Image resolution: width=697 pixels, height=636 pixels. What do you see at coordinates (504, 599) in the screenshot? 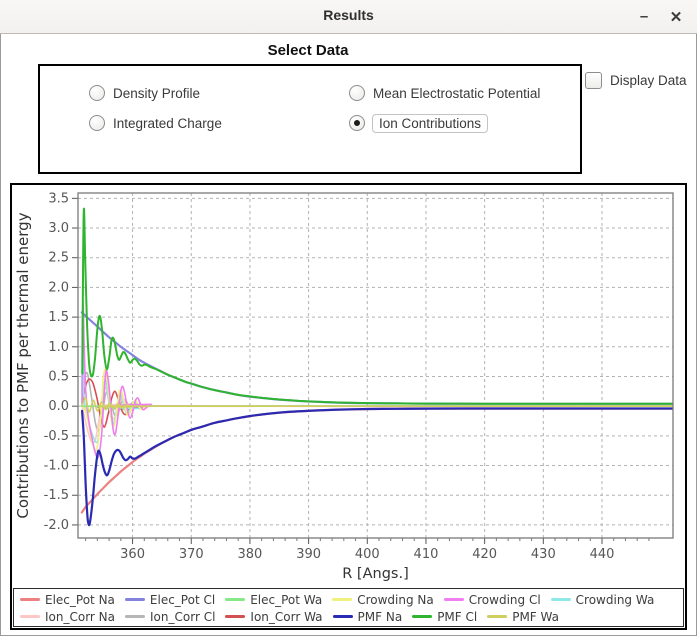
I see `legend-label: Crowding Cl` at bounding box center [504, 599].